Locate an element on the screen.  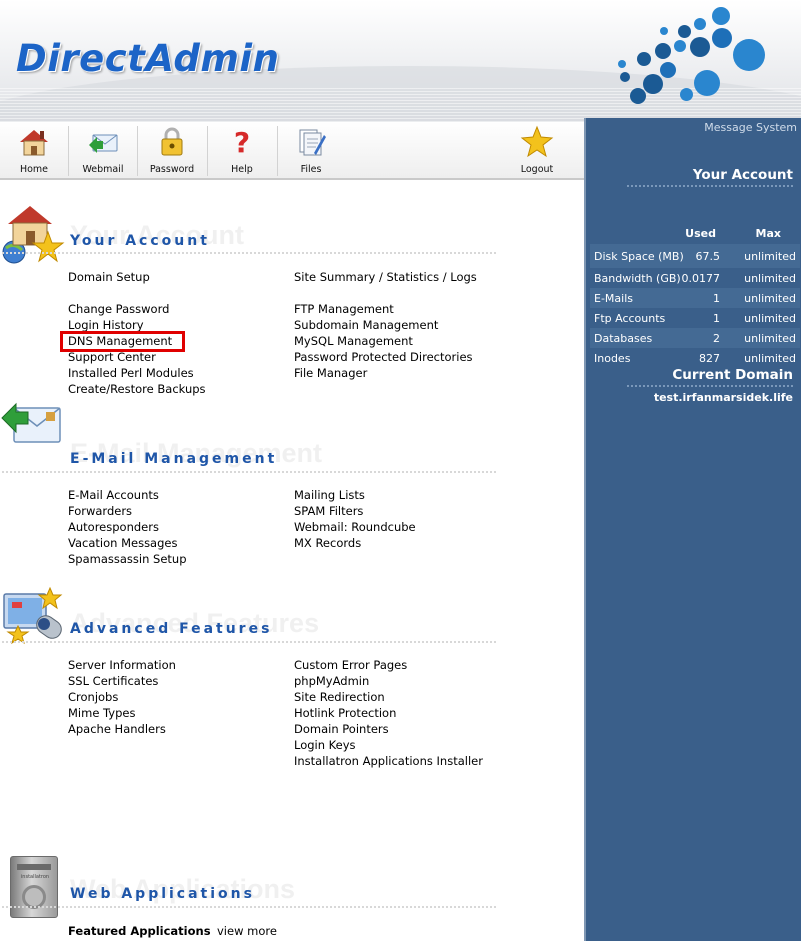
featured-applications-label: Featured Applications is located at coordinates (139, 931).